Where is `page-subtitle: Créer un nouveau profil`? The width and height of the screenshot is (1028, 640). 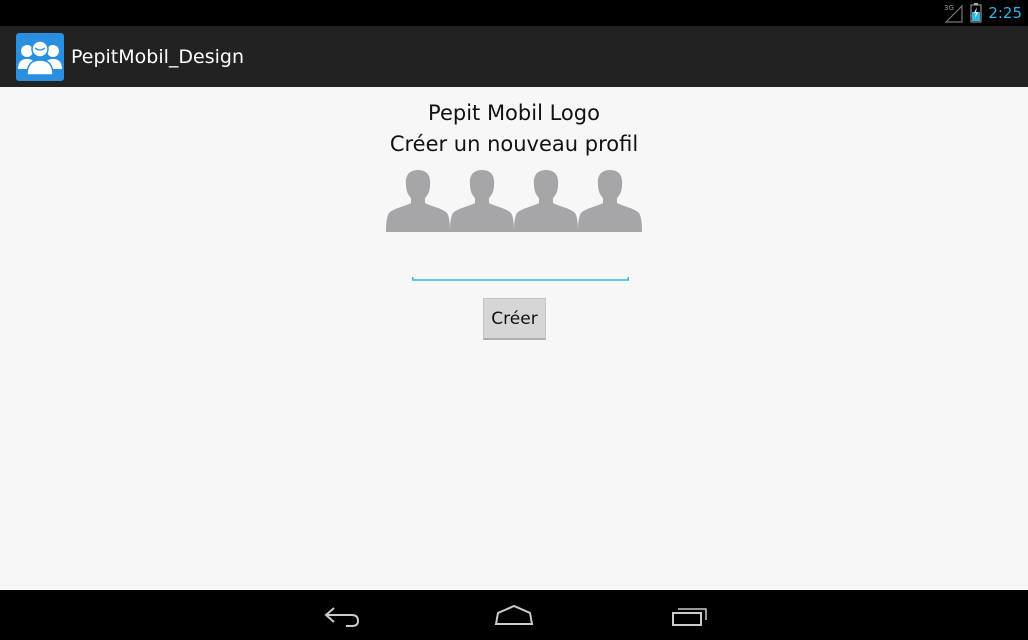
page-subtitle: Créer un nouveau profil is located at coordinates (514, 144).